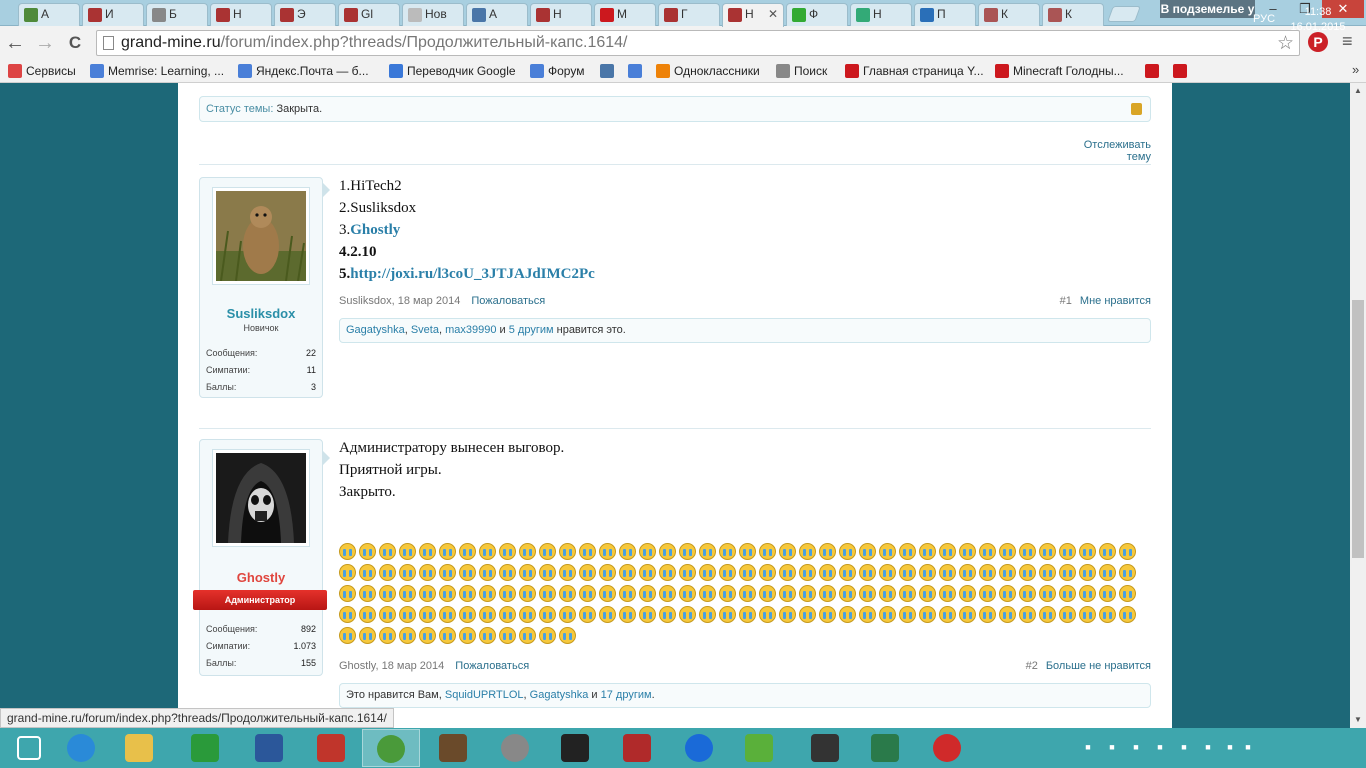  What do you see at coordinates (261, 577) in the screenshot?
I see `username: Ghostly` at bounding box center [261, 577].